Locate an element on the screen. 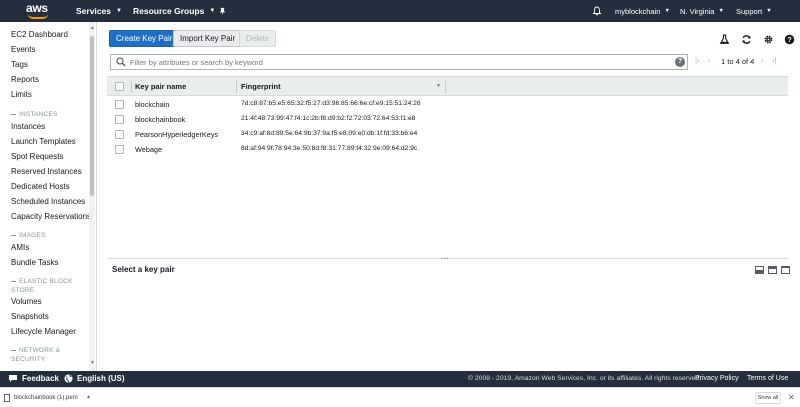  sidebar-item-launch-templates: Launch Templates is located at coordinates (43, 141).